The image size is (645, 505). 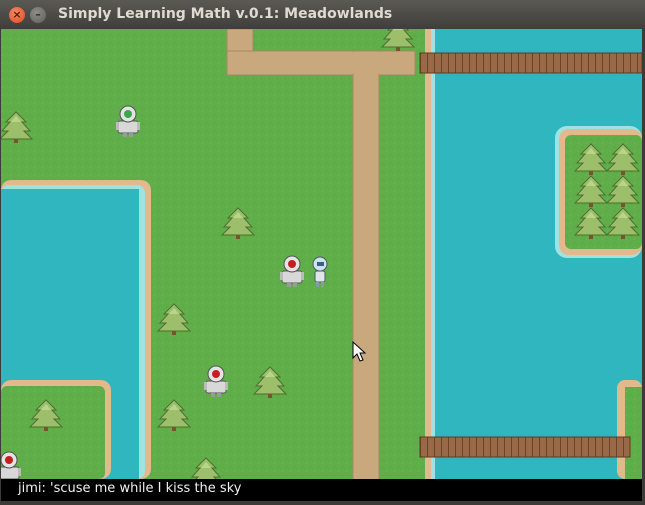 What do you see at coordinates (525, 447) in the screenshot?
I see `bridge-bottom` at bounding box center [525, 447].